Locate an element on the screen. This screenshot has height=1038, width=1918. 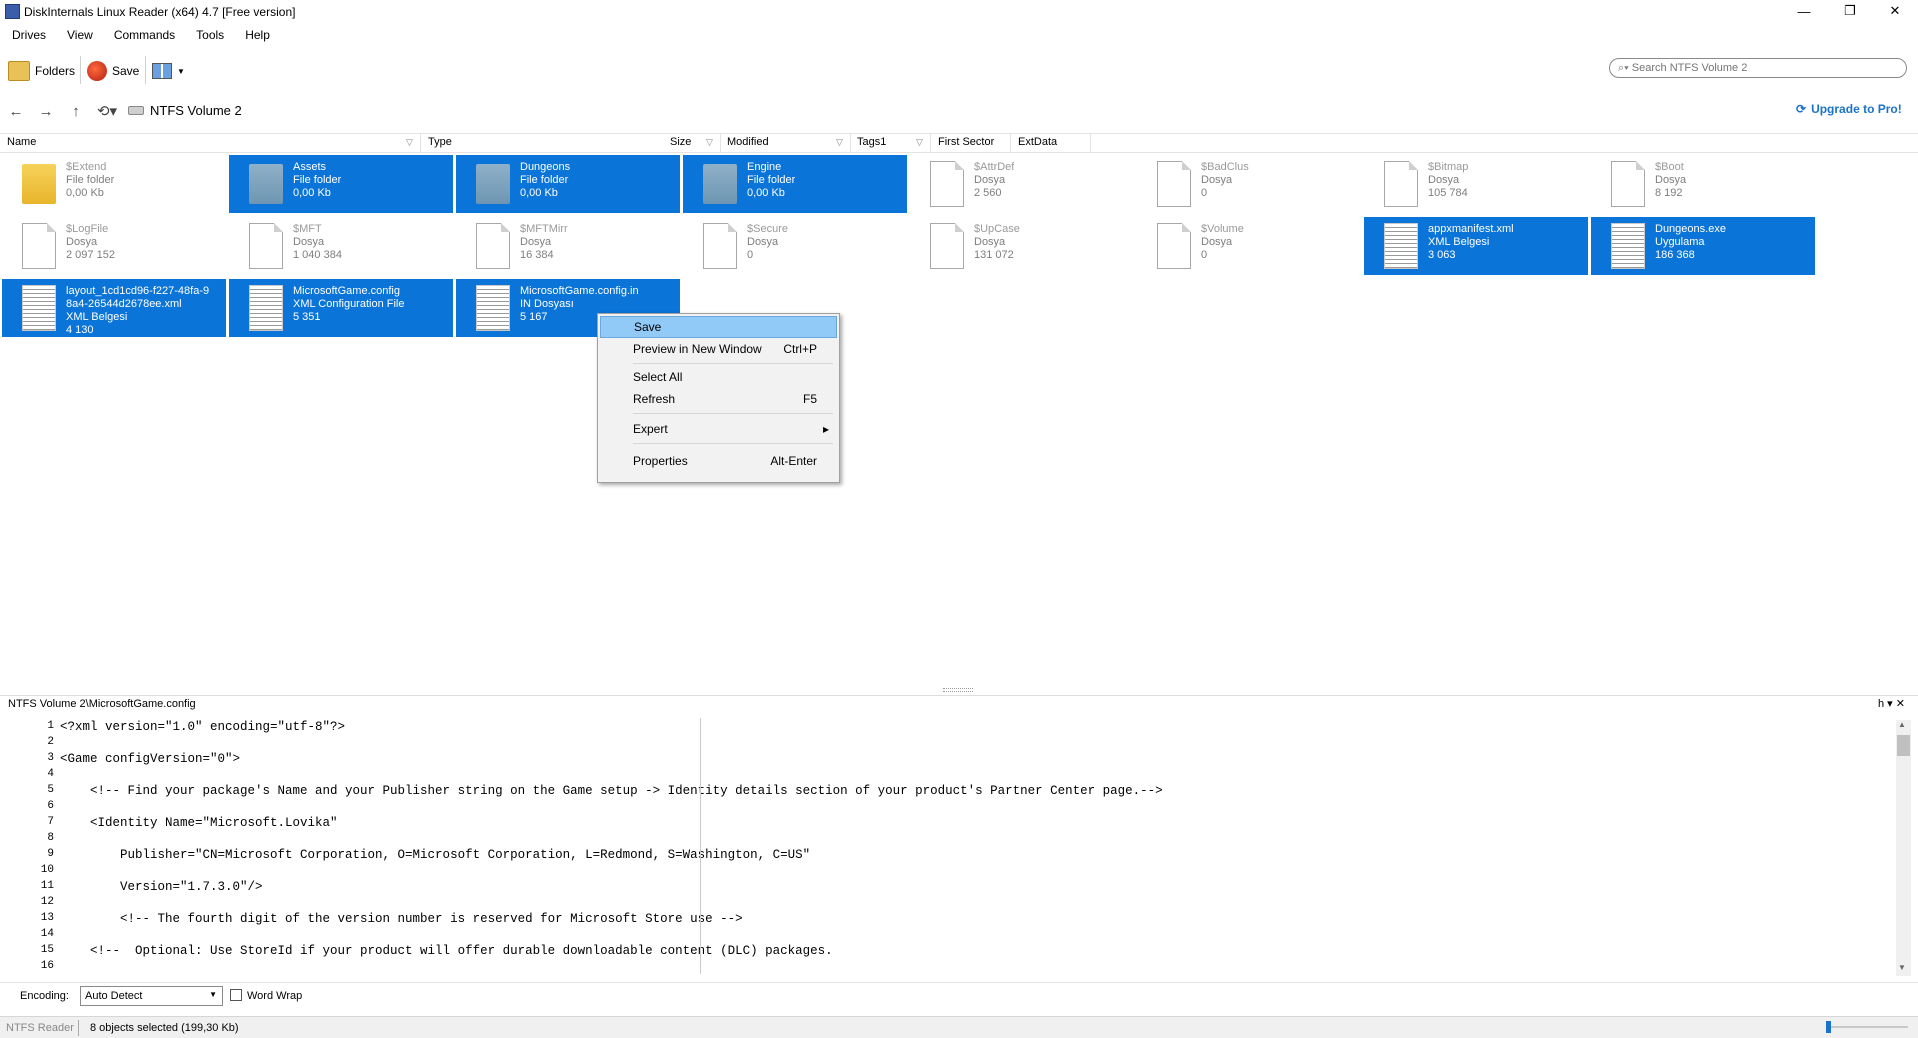
save-button: Save is located at coordinates (113, 71).